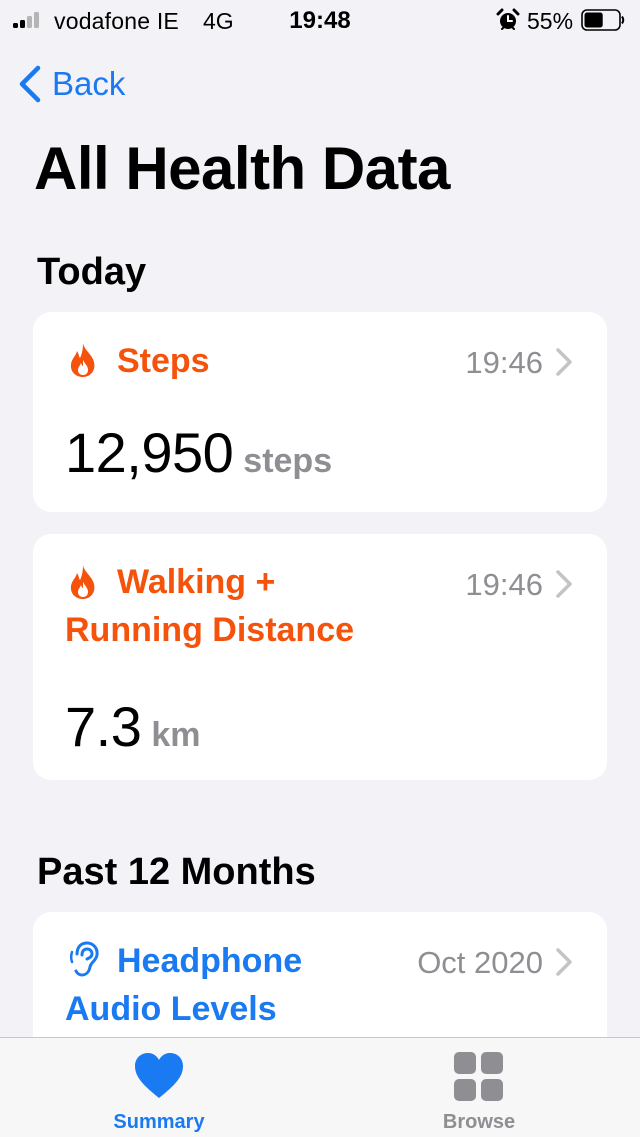  Describe the element at coordinates (176, 735) in the screenshot. I see `card-unit: km` at that location.